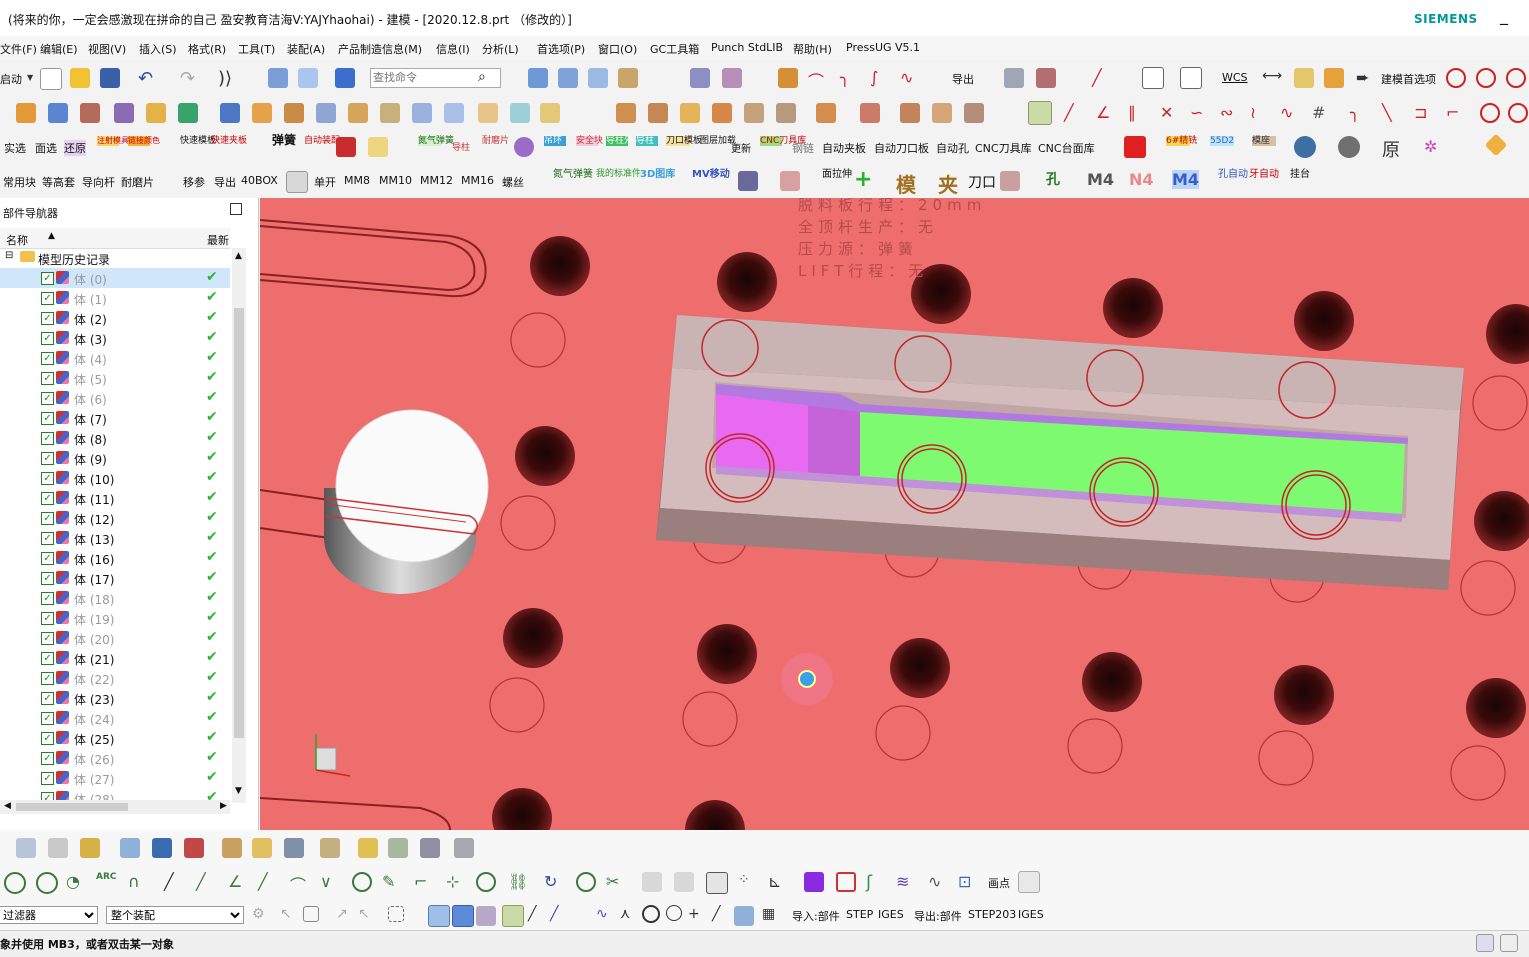  Describe the element at coordinates (436, 141) in the screenshot. I see `tool-gas-spring: 氮气弹簧` at that location.